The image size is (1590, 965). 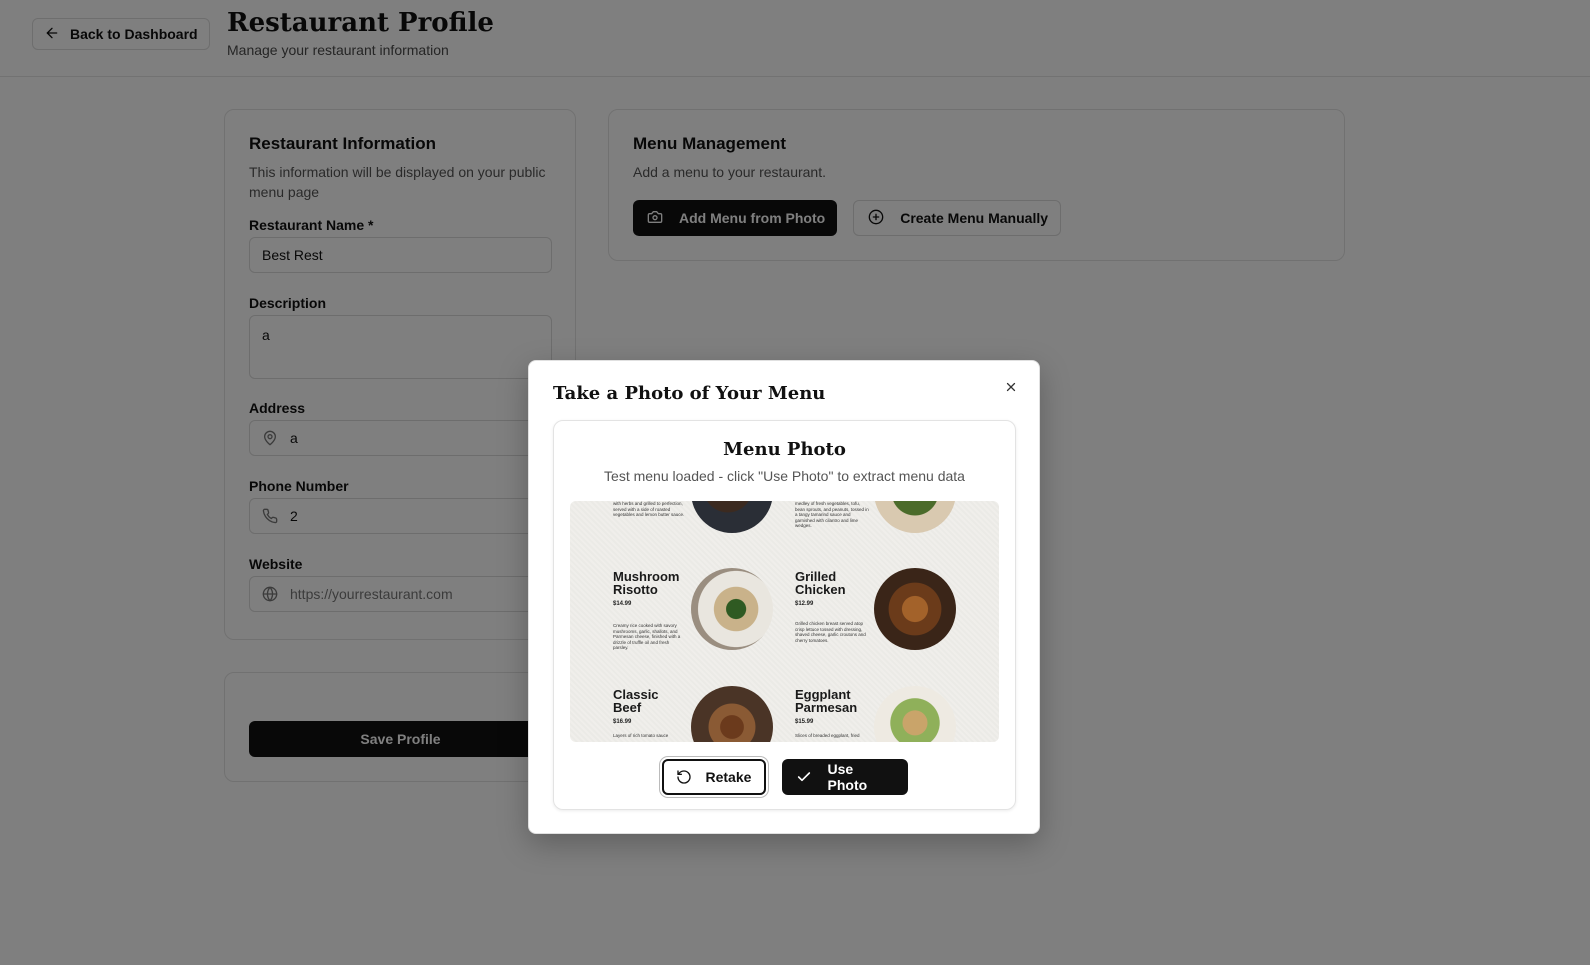 What do you see at coordinates (728, 777) in the screenshot?
I see `retake-label: Retake` at bounding box center [728, 777].